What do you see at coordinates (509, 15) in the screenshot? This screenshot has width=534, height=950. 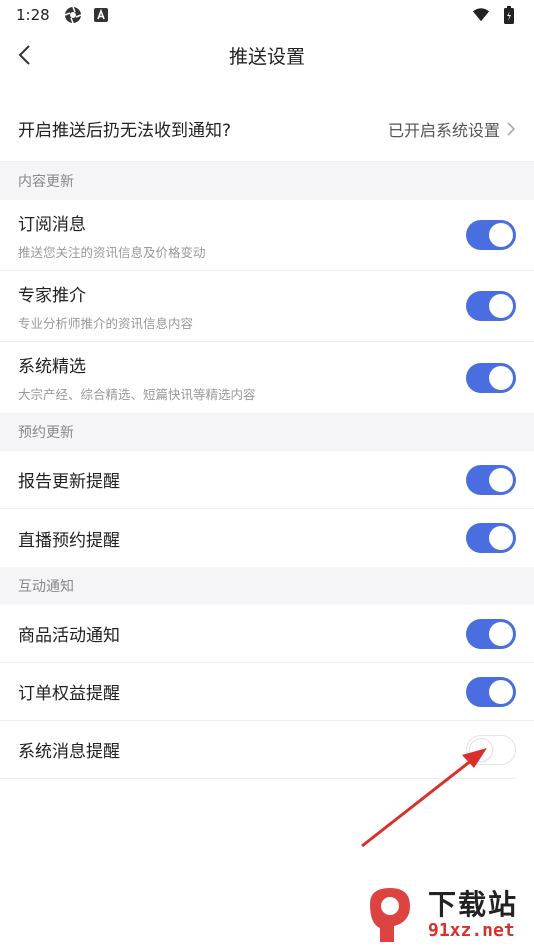 I see `battery-icon` at bounding box center [509, 15].